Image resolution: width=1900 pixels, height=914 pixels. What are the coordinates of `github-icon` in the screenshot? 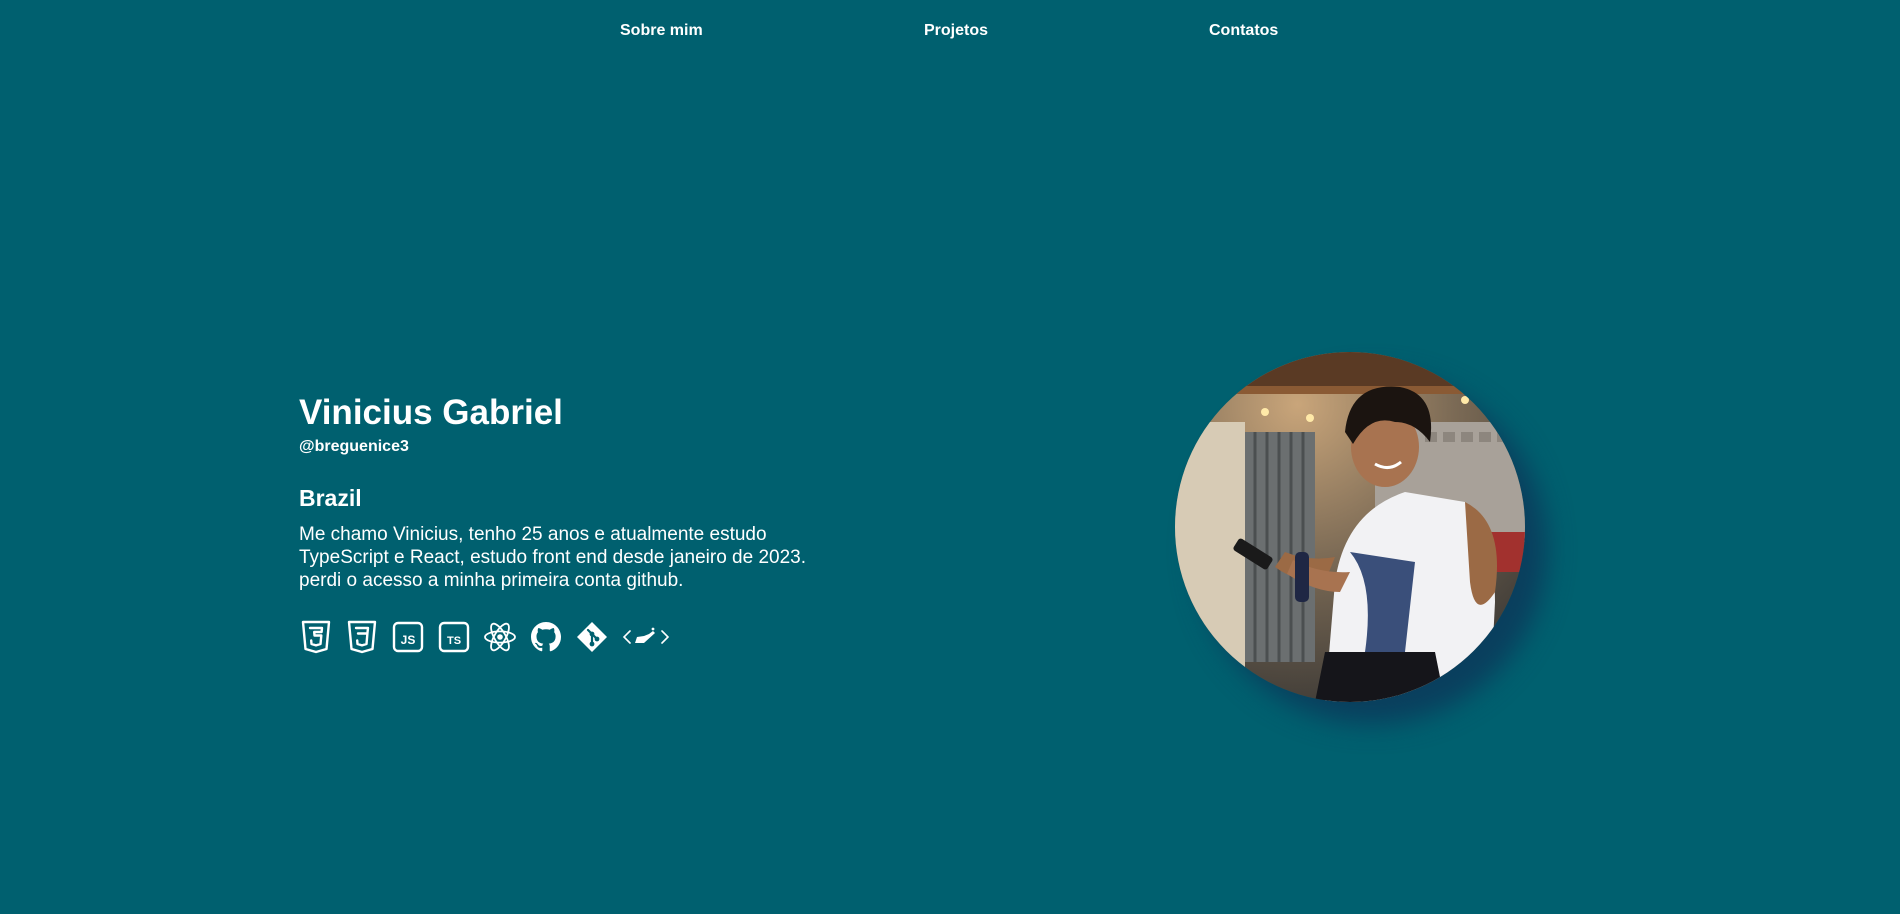 It's located at (546, 637).